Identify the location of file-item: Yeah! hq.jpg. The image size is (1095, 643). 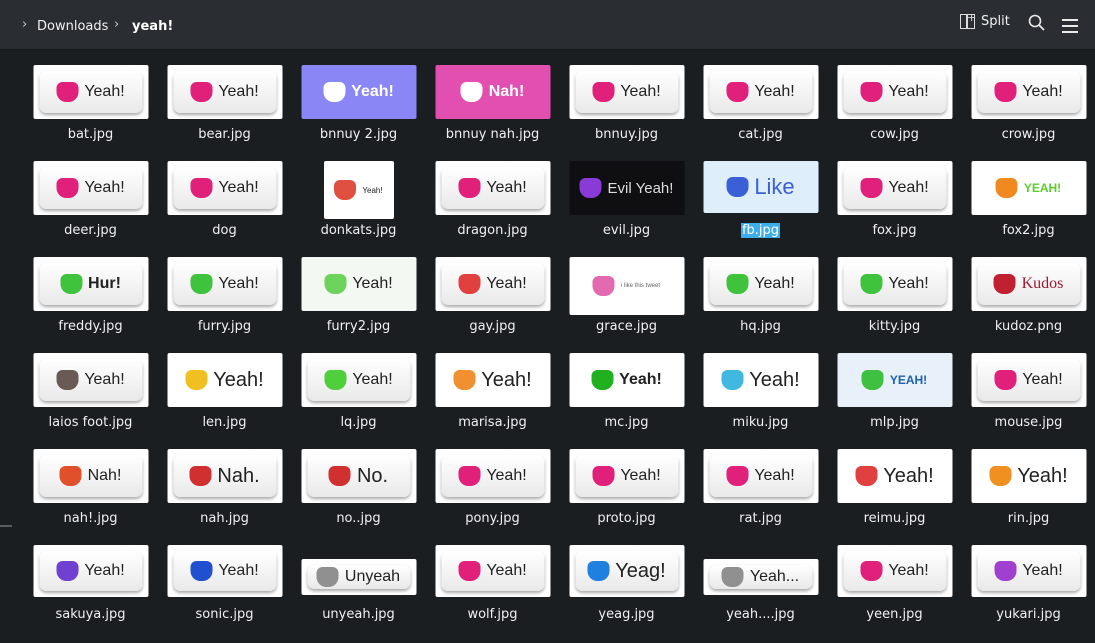
(760, 288).